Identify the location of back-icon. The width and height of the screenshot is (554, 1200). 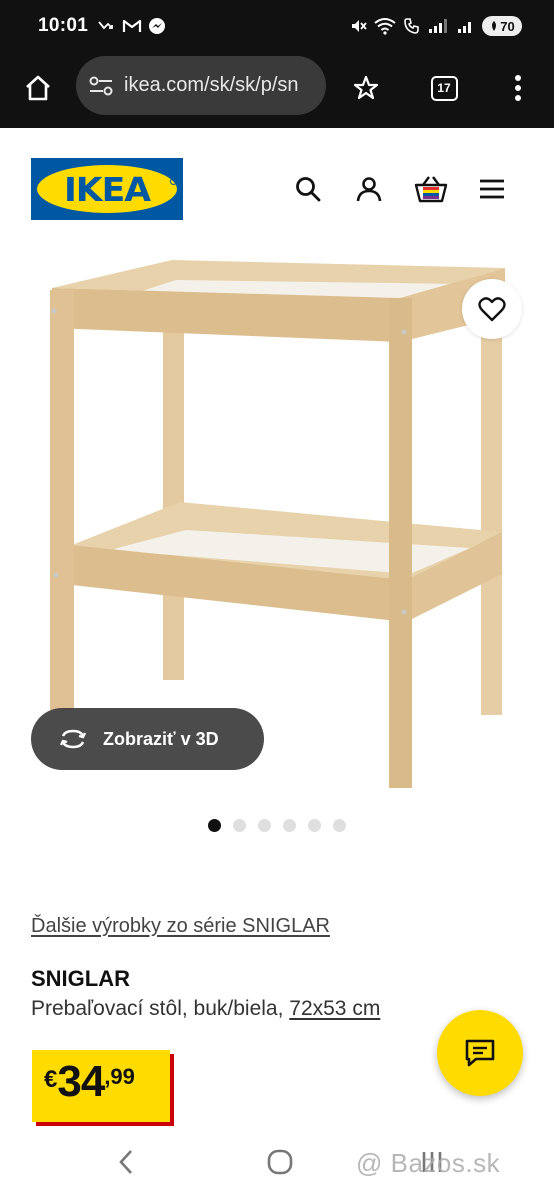
(125, 1162).